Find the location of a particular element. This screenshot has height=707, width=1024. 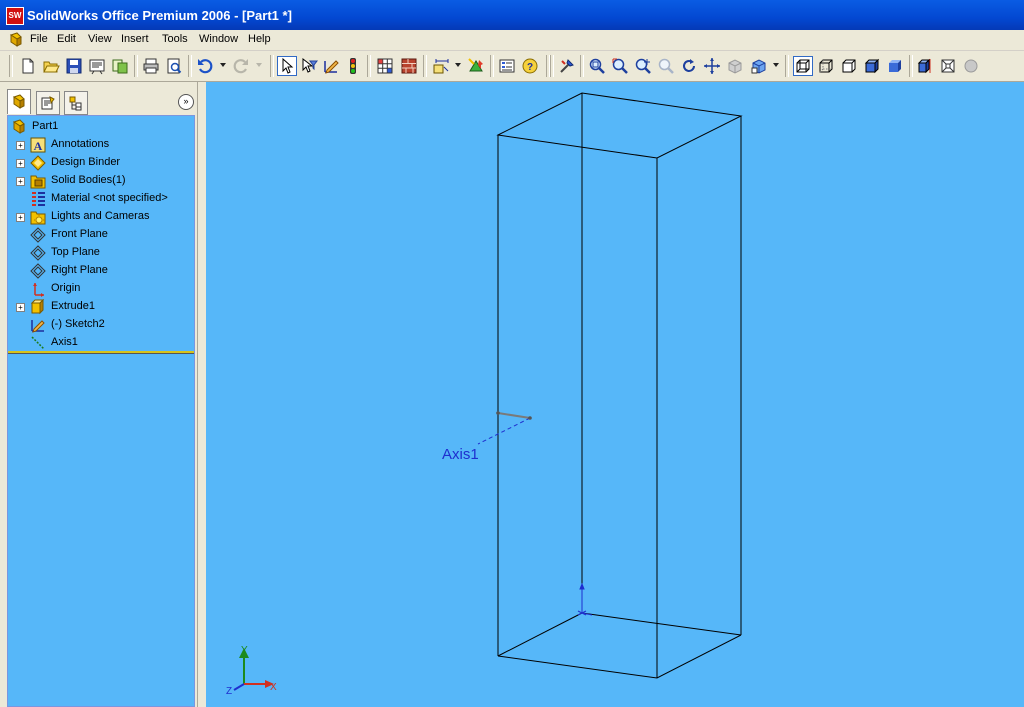

options-icon is located at coordinates (507, 66).